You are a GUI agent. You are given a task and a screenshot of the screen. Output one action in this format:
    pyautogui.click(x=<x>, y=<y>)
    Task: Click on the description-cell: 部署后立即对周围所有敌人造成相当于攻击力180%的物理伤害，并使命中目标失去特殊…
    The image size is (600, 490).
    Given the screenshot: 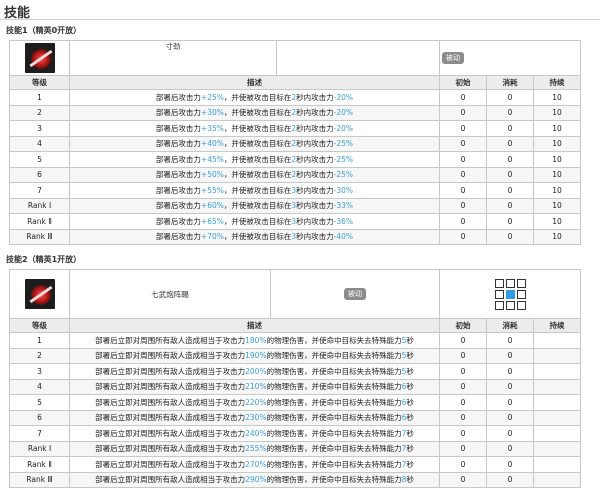 What is the action you would take?
    pyautogui.click(x=254, y=340)
    